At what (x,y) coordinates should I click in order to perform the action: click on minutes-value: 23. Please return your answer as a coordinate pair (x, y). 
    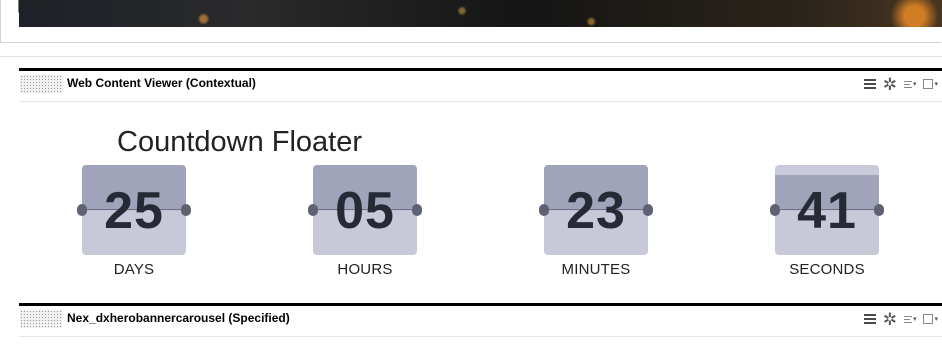
    Looking at the image, I should click on (596, 211).